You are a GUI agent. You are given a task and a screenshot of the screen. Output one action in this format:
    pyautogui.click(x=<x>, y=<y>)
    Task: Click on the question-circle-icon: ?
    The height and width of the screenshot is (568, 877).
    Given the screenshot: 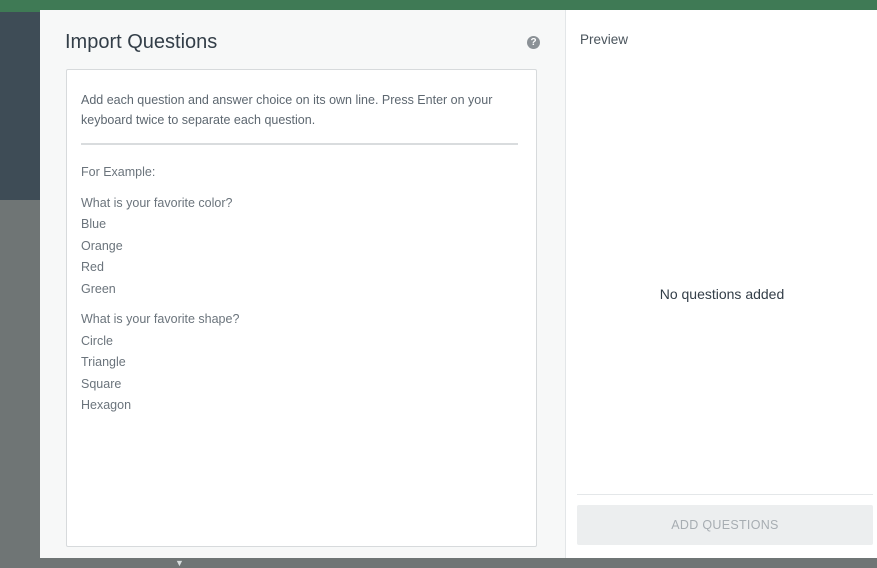 What is the action you would take?
    pyautogui.click(x=533, y=42)
    